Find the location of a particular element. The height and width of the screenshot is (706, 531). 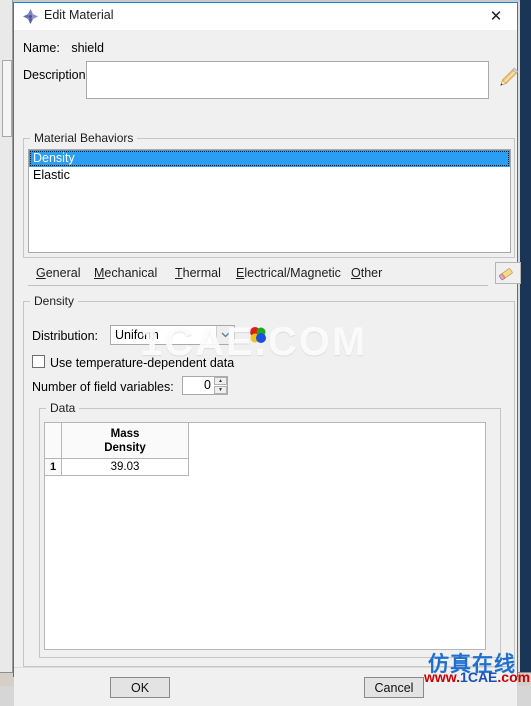

temp-dependent-checkbox is located at coordinates (38, 361).